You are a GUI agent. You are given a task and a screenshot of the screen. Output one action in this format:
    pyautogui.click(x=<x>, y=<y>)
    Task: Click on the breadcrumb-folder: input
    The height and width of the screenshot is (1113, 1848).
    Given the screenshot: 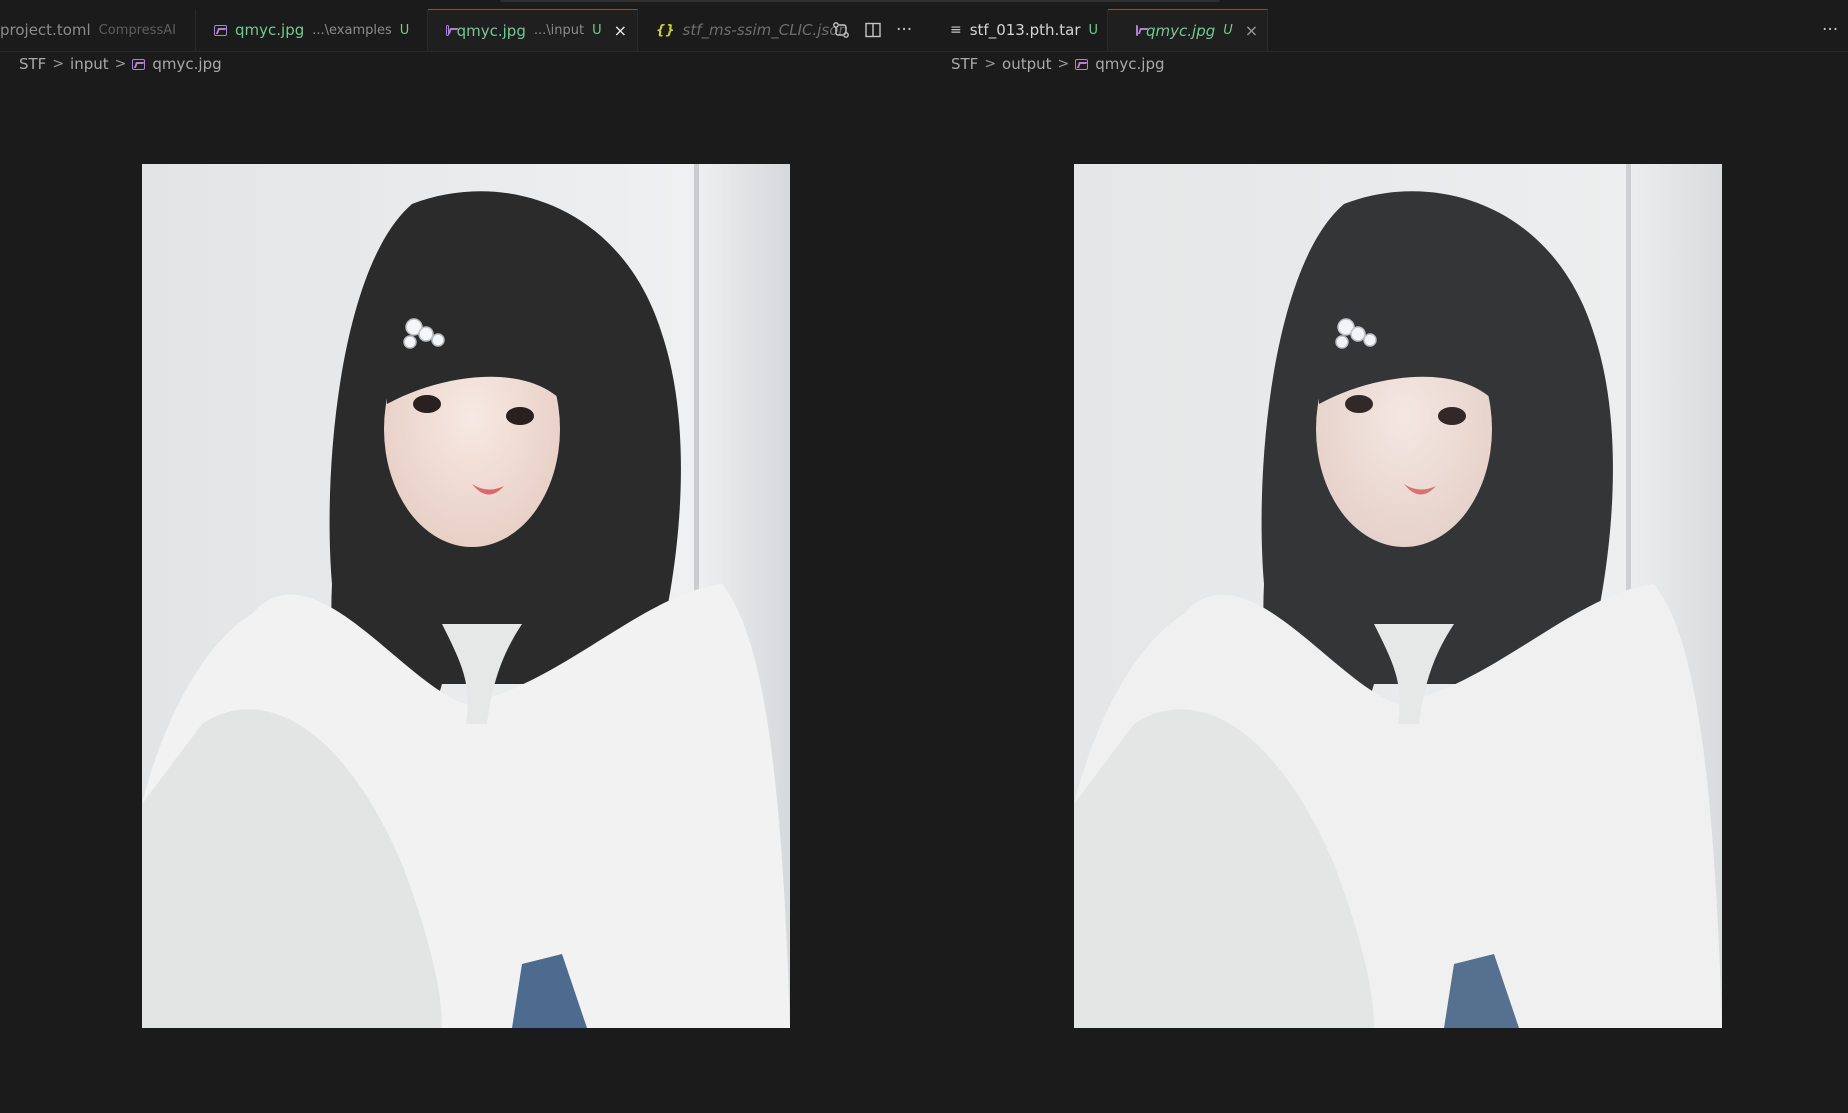 What is the action you would take?
    pyautogui.click(x=89, y=64)
    